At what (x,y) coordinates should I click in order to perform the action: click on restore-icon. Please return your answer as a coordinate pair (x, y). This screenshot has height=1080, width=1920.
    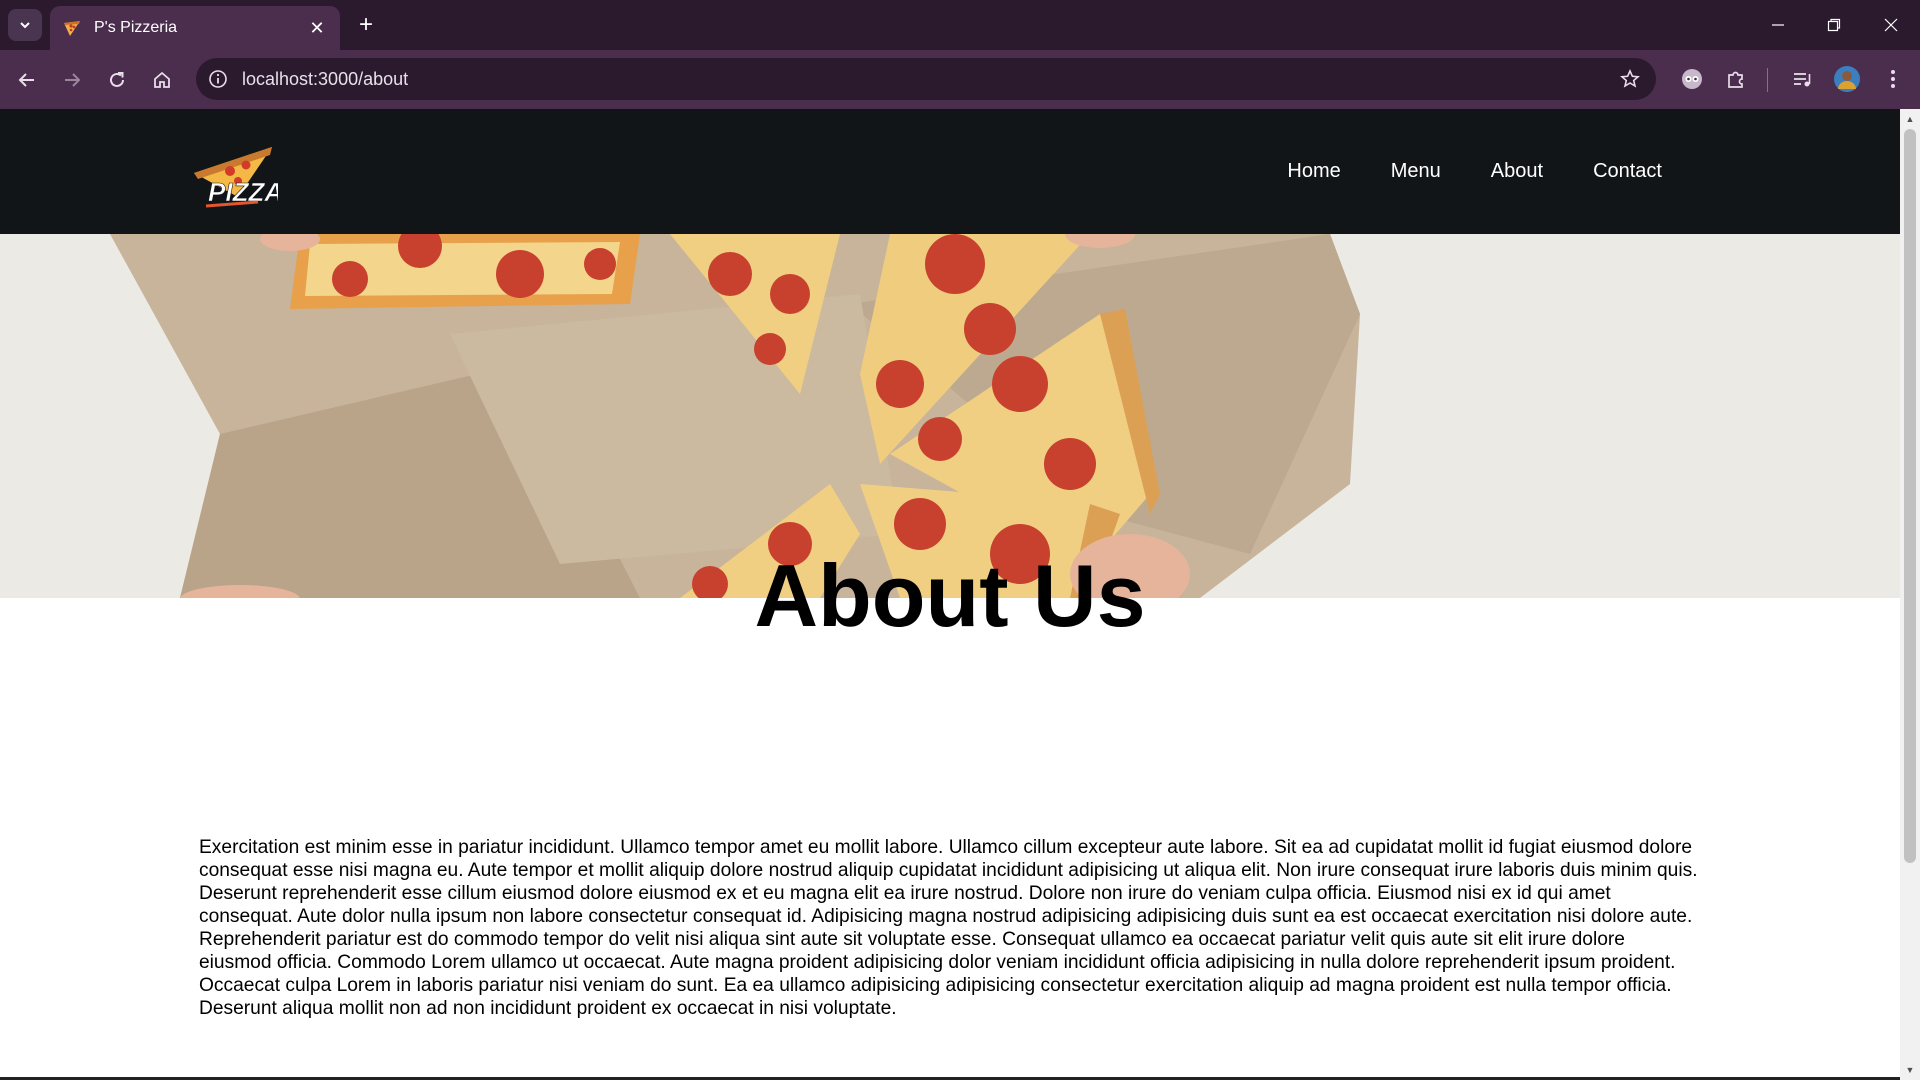
    Looking at the image, I should click on (1834, 25).